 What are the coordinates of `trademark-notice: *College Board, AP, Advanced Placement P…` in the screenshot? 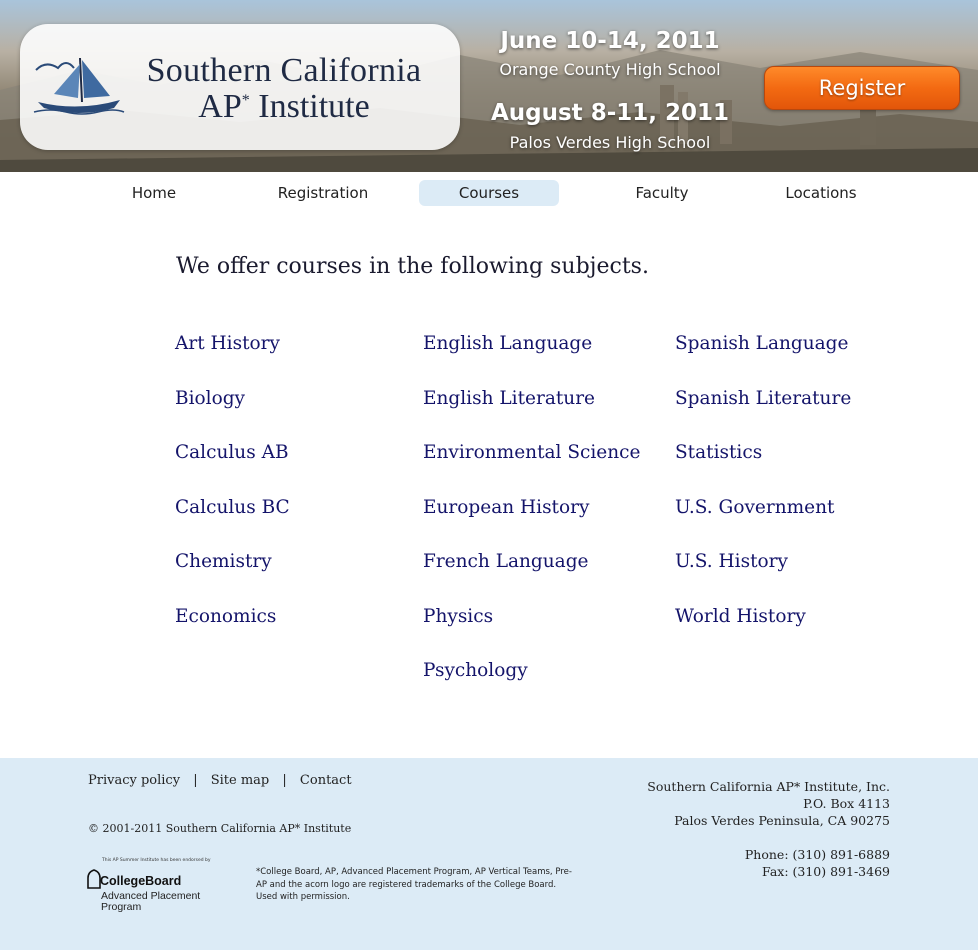 It's located at (414, 884).